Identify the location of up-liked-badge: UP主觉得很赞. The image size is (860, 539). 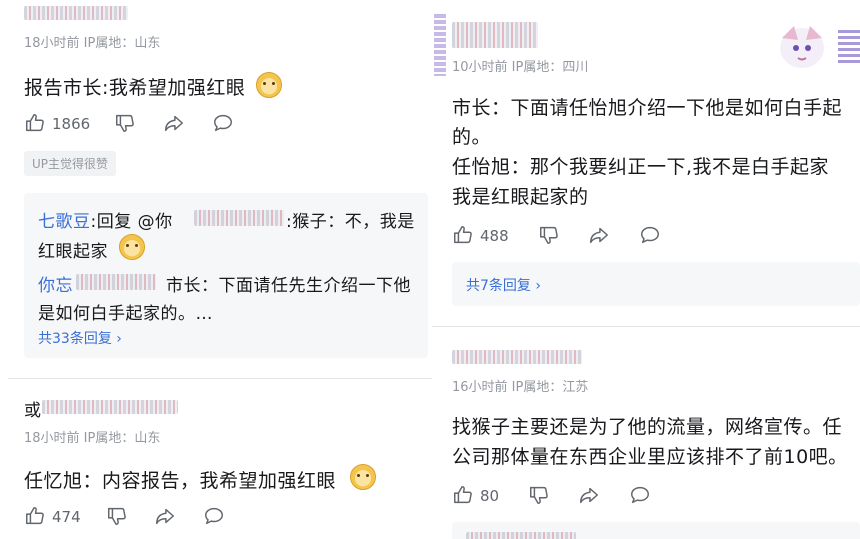
(70, 163).